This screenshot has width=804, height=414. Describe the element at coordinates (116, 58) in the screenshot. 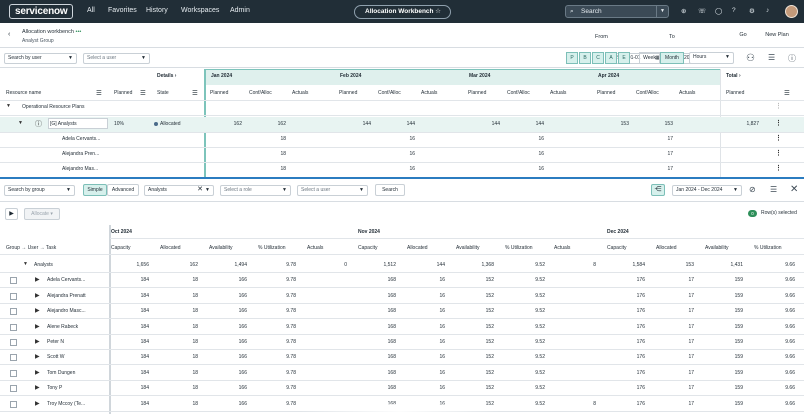

I see `select-user-input: Select a user ▼` at that location.